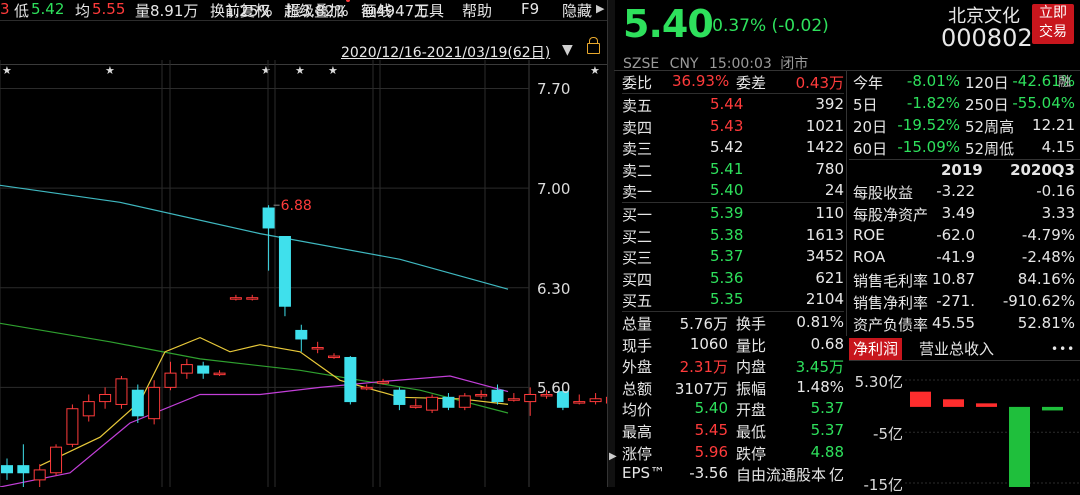 Image resolution: width=1080 pixels, height=495 pixels. I want to click on menu-item-help: 帮助, so click(477, 10).